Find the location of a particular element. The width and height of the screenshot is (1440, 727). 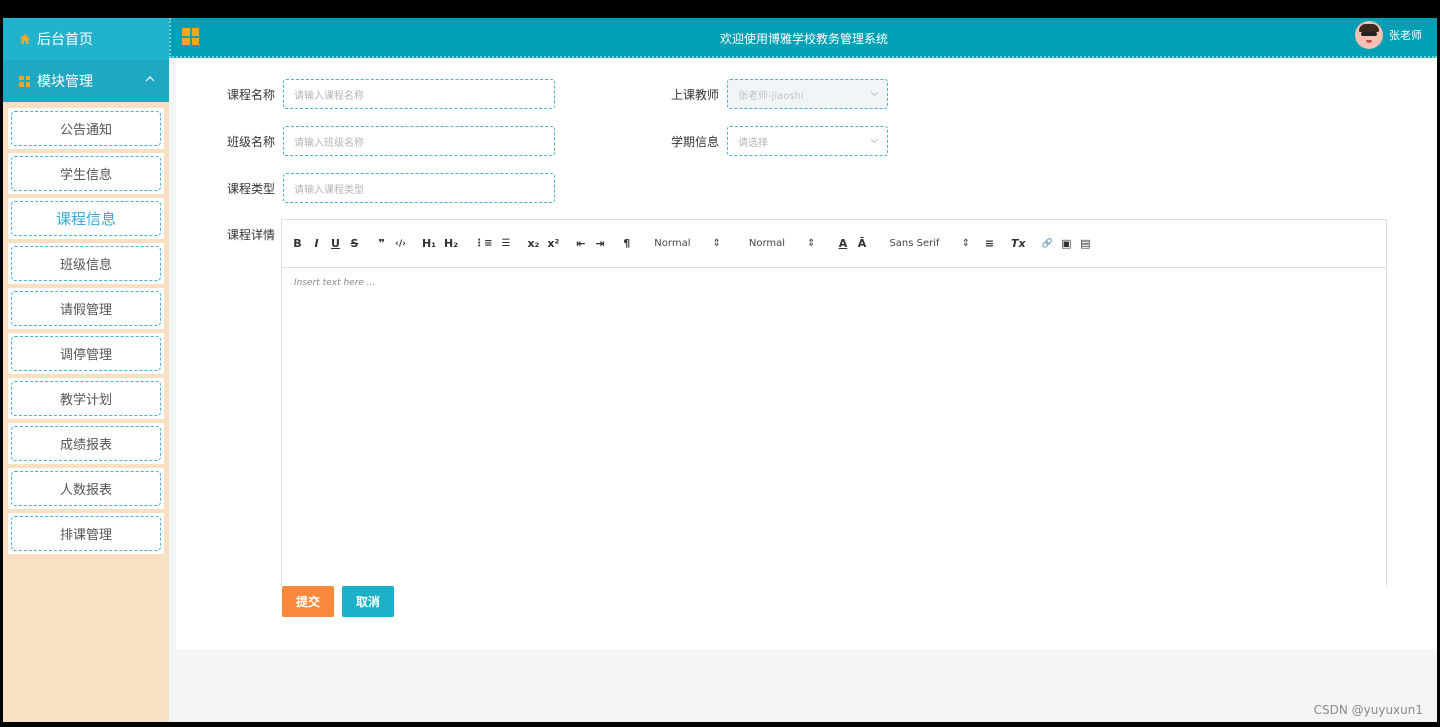

avatar is located at coordinates (1369, 35).